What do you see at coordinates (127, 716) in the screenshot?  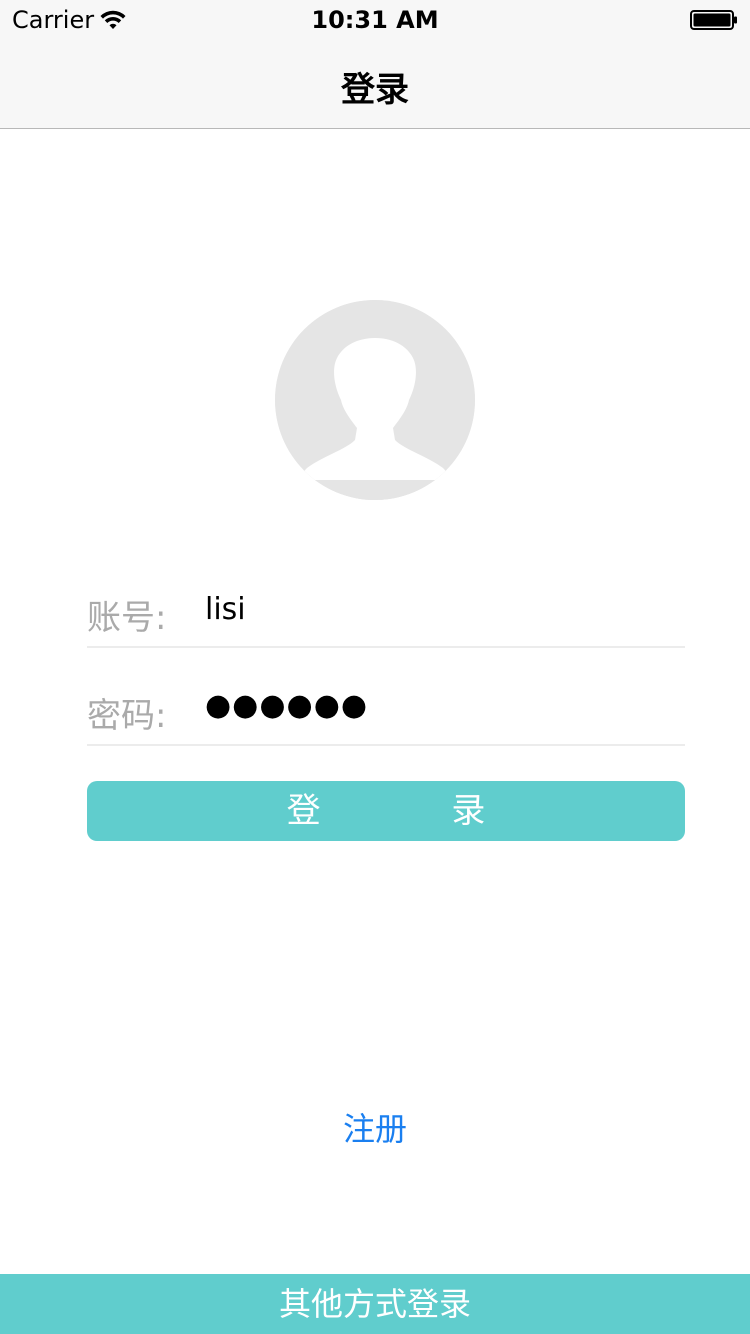 I see `password-label: 密码:` at bounding box center [127, 716].